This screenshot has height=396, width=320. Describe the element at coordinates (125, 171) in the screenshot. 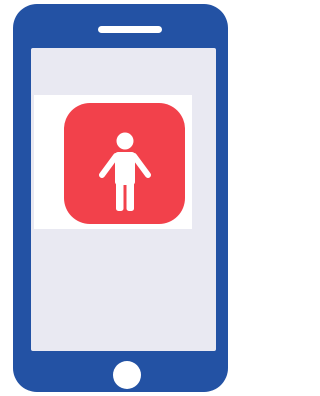

I see `person-icon` at that location.